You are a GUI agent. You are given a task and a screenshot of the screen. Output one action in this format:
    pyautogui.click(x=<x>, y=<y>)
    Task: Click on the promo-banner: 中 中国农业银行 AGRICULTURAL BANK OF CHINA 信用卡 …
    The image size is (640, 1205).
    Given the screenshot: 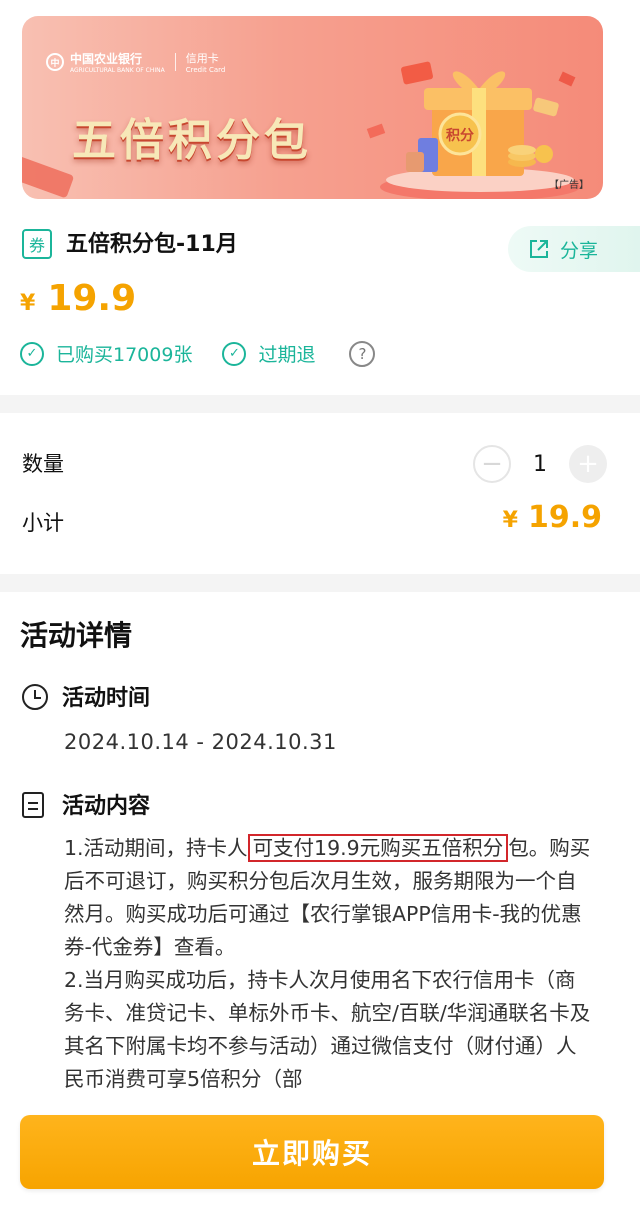 What is the action you would take?
    pyautogui.click(x=312, y=107)
    